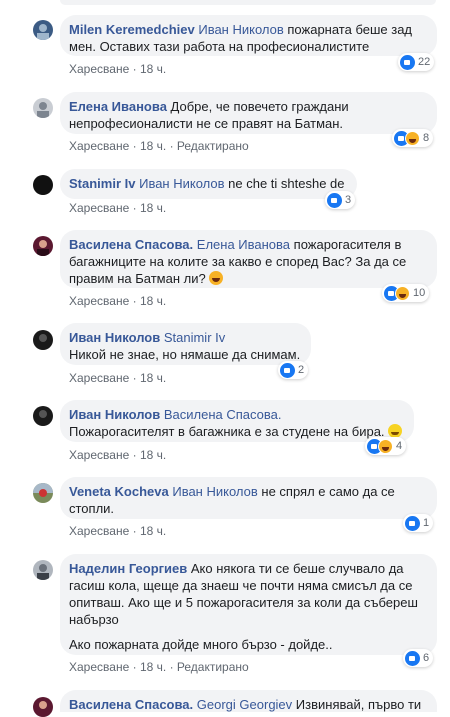 This screenshot has height=717, width=450. I want to click on reaction-summary: 3, so click(340, 200).